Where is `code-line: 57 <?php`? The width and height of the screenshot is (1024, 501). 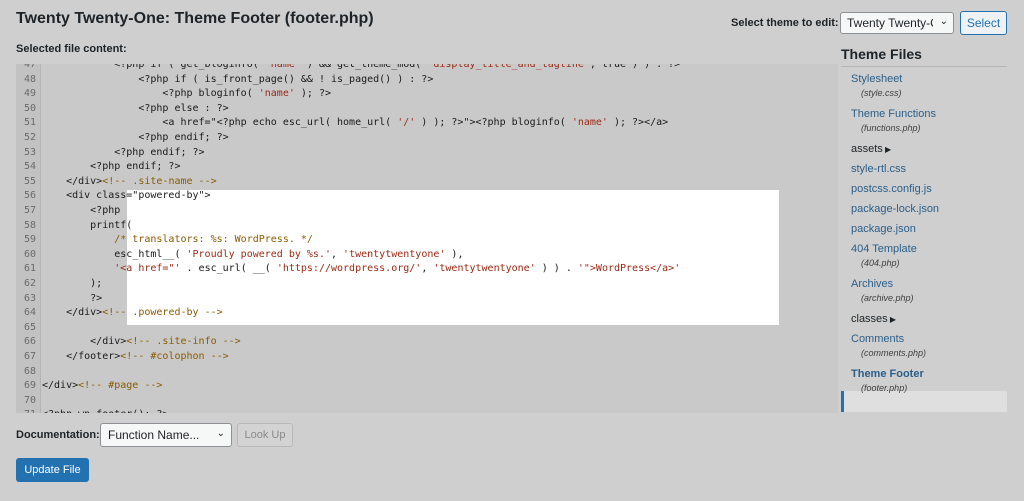 code-line: 57 <?php is located at coordinates (427, 211).